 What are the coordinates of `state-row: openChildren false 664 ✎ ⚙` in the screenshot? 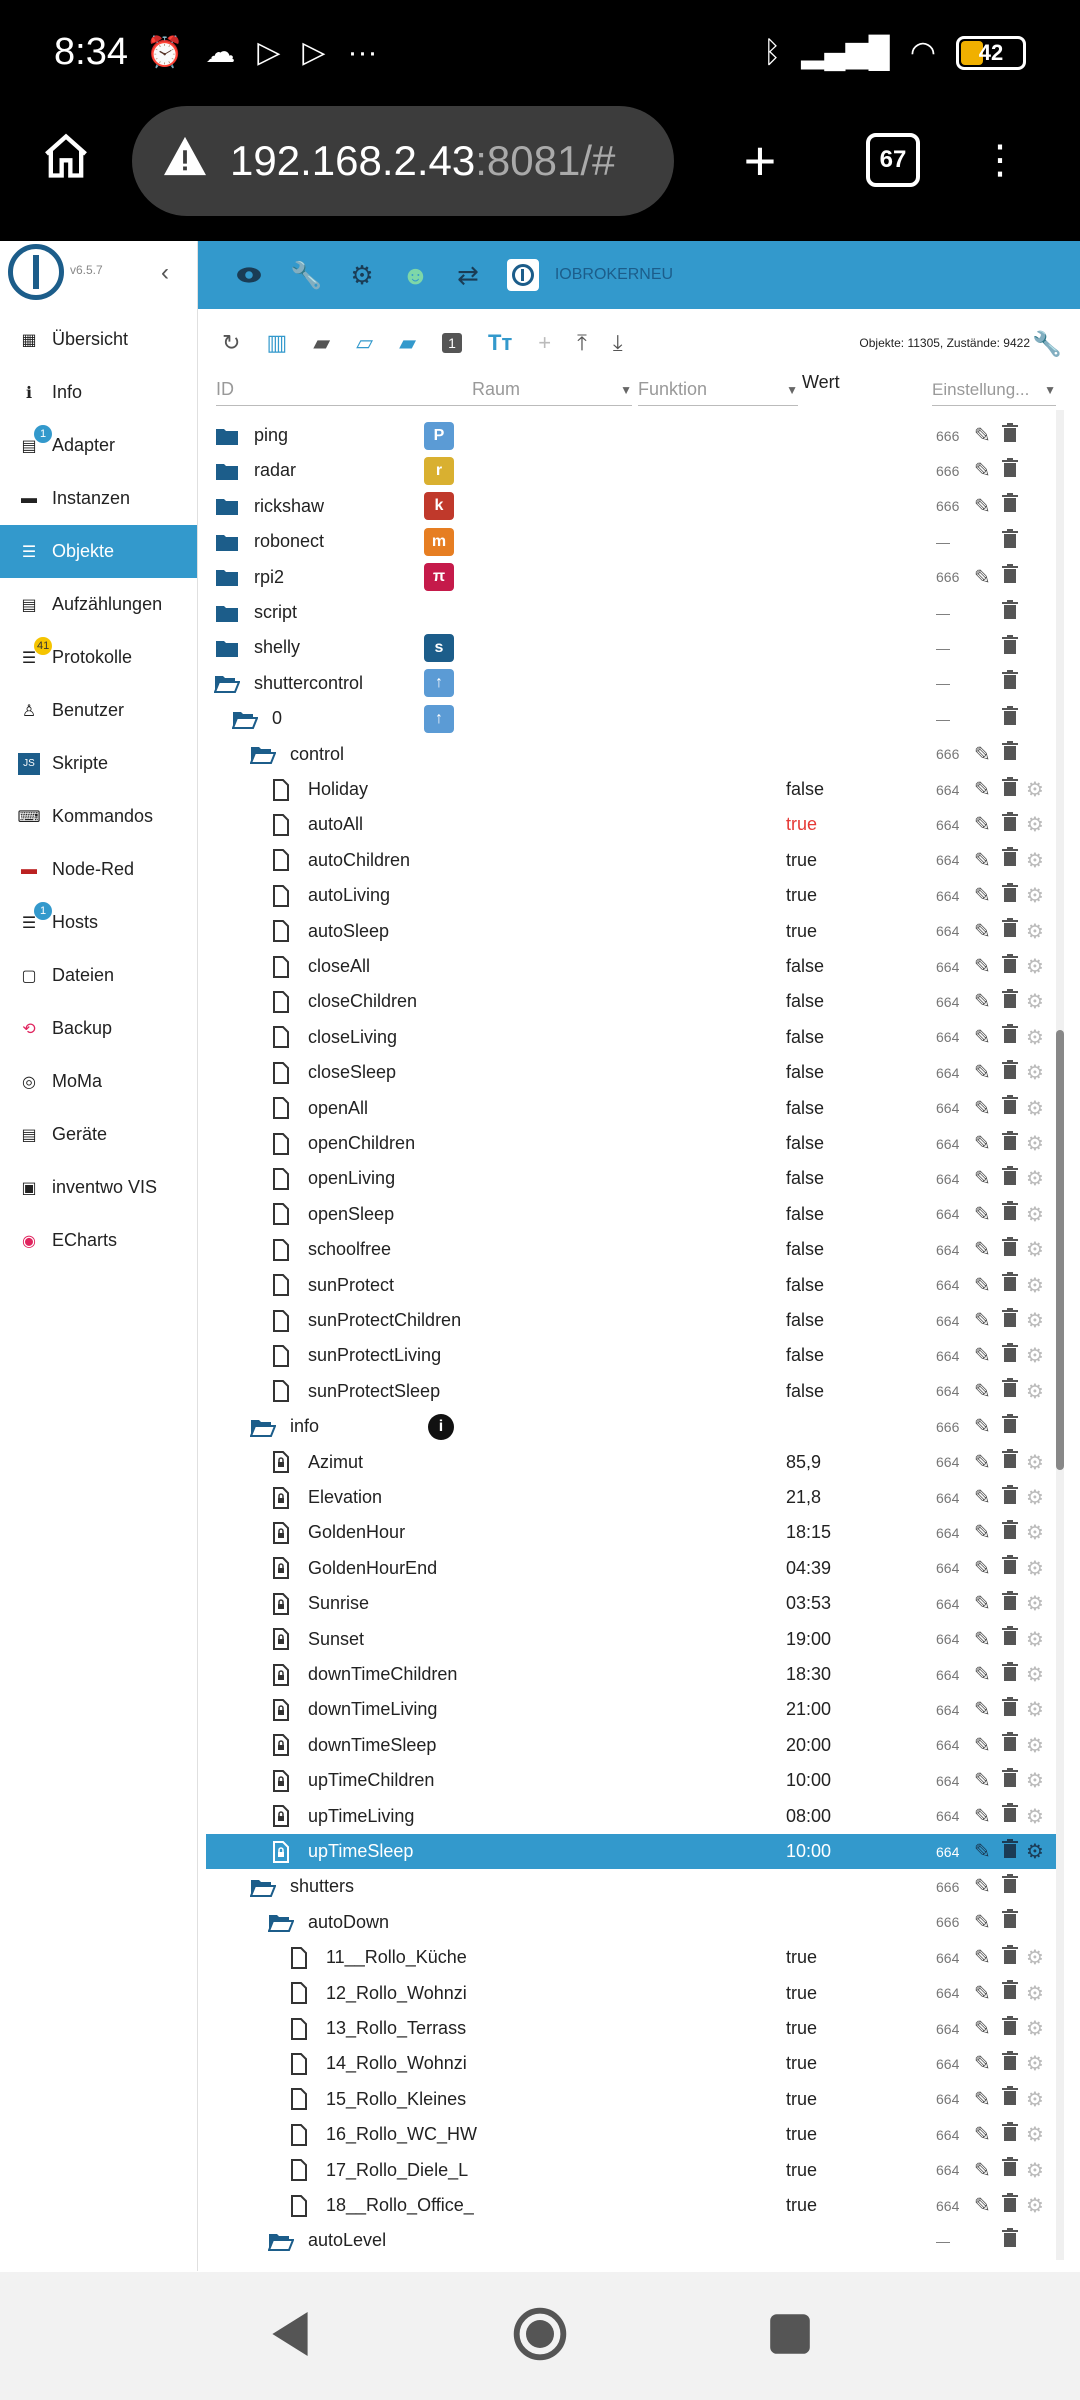 It's located at (632, 1143).